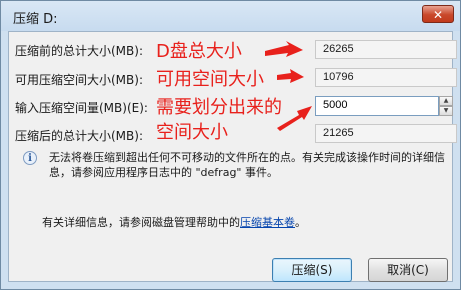  Describe the element at coordinates (284, 49) in the screenshot. I see `arrow-to-total` at that location.